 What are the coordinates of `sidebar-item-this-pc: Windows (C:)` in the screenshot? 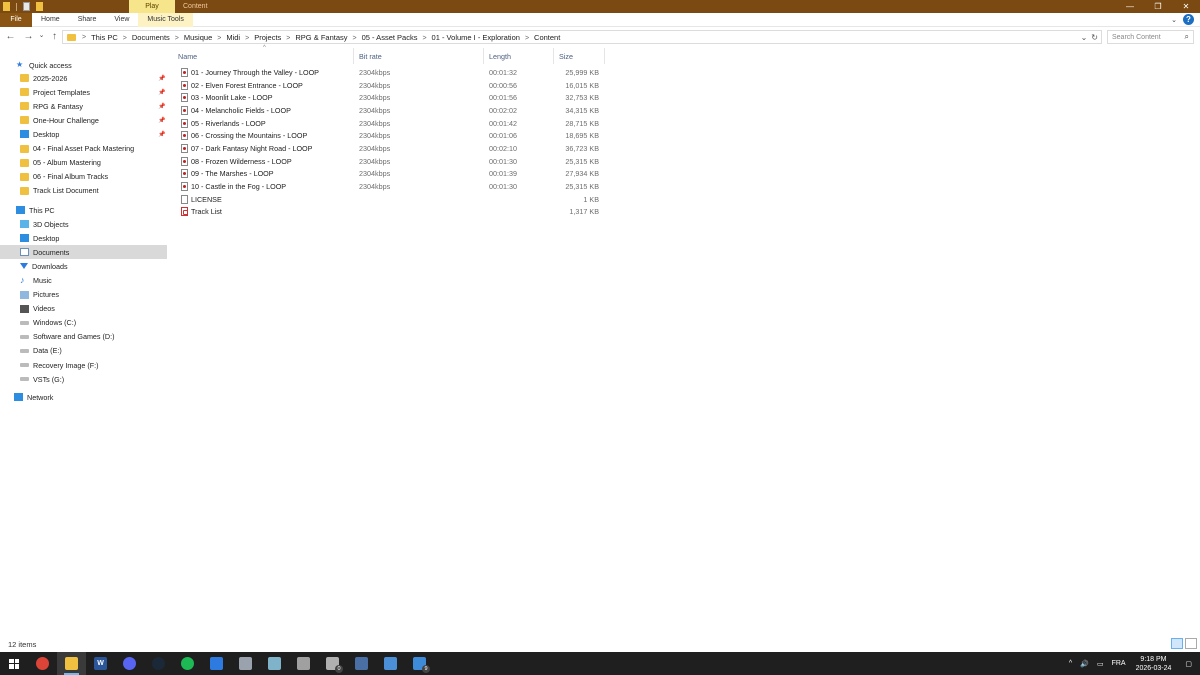 It's located at (83, 323).